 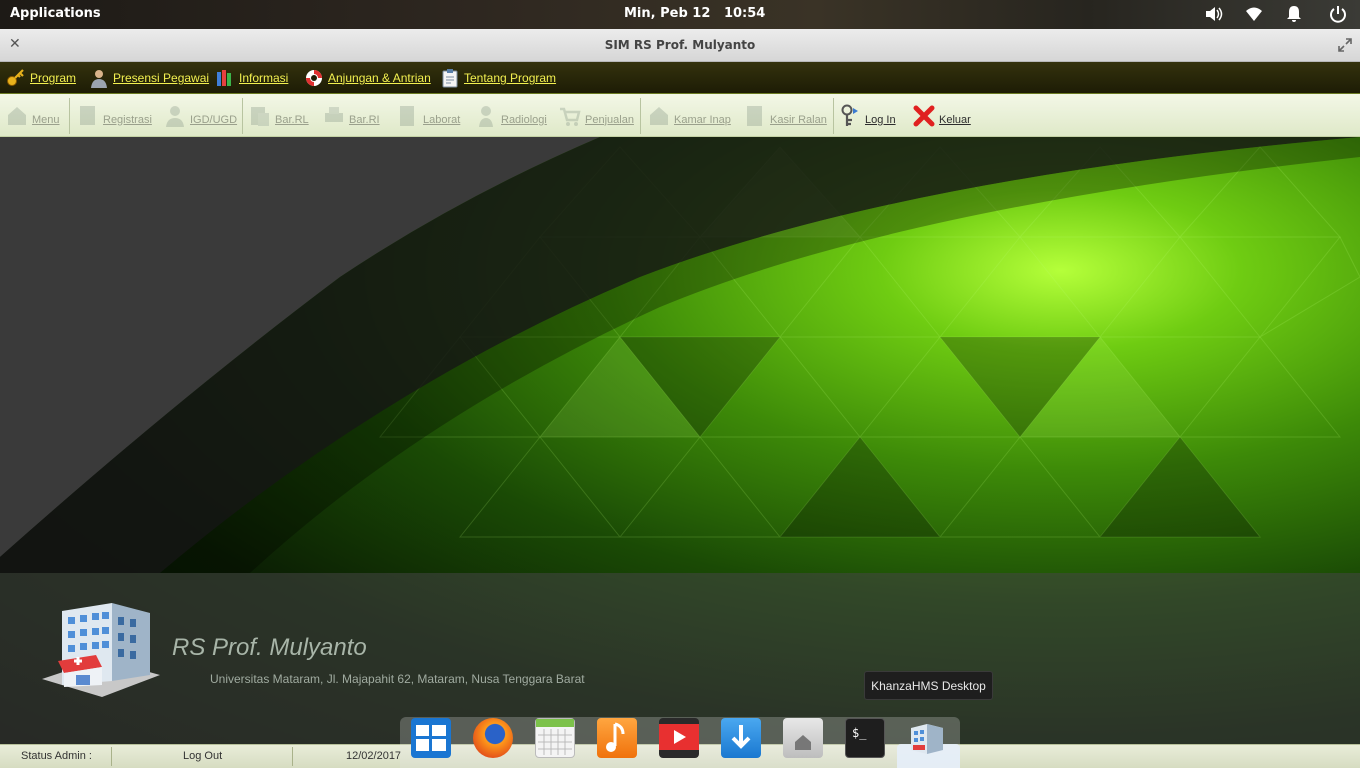 What do you see at coordinates (269, 647) in the screenshot?
I see `hospital-name: RS Prof. Mulyanto` at bounding box center [269, 647].